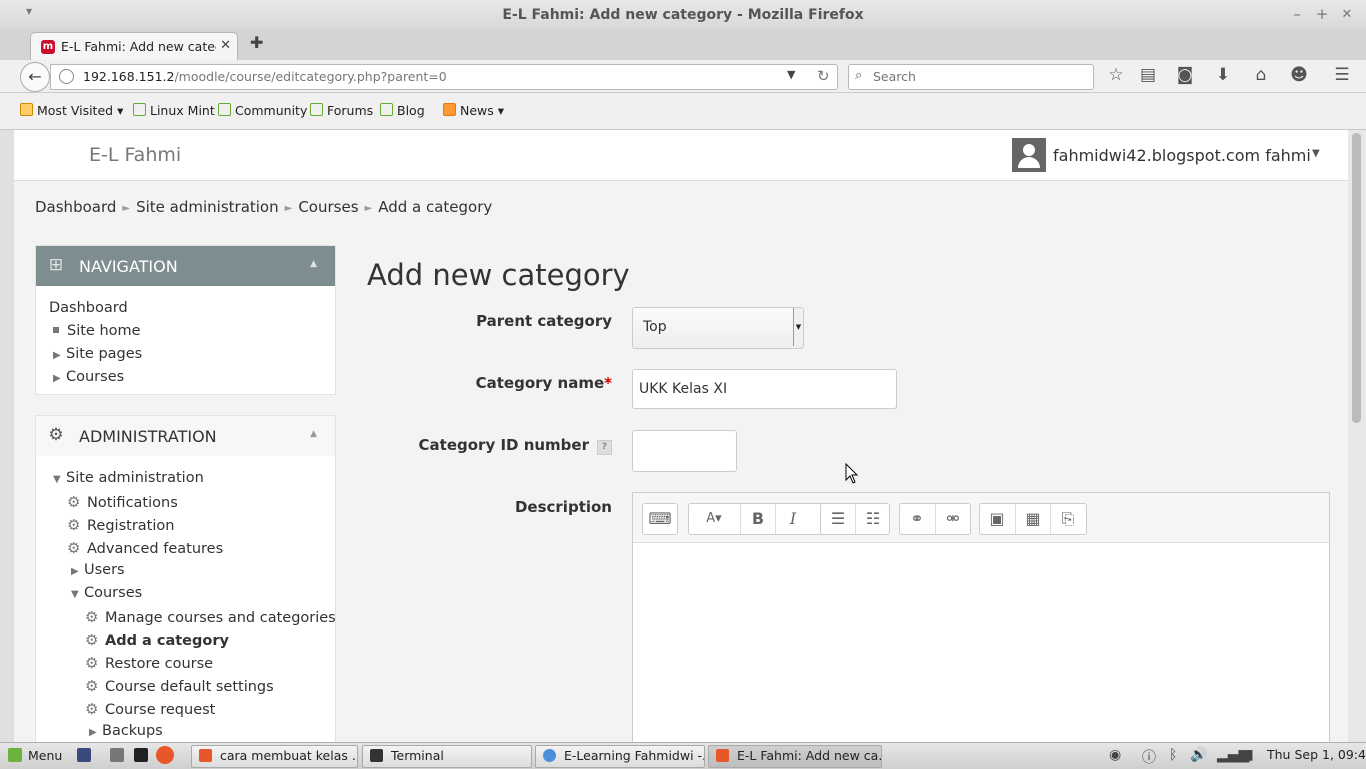 The height and width of the screenshot is (769, 1366). What do you see at coordinates (35, 756) in the screenshot?
I see `start-menu-button: Menu` at bounding box center [35, 756].